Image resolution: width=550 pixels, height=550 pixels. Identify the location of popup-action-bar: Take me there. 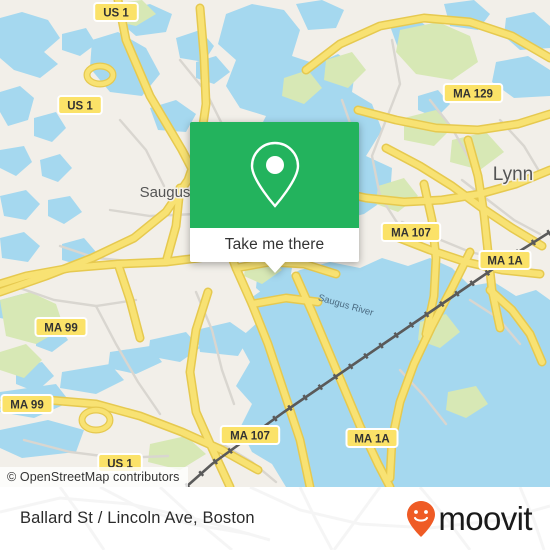
(274, 250).